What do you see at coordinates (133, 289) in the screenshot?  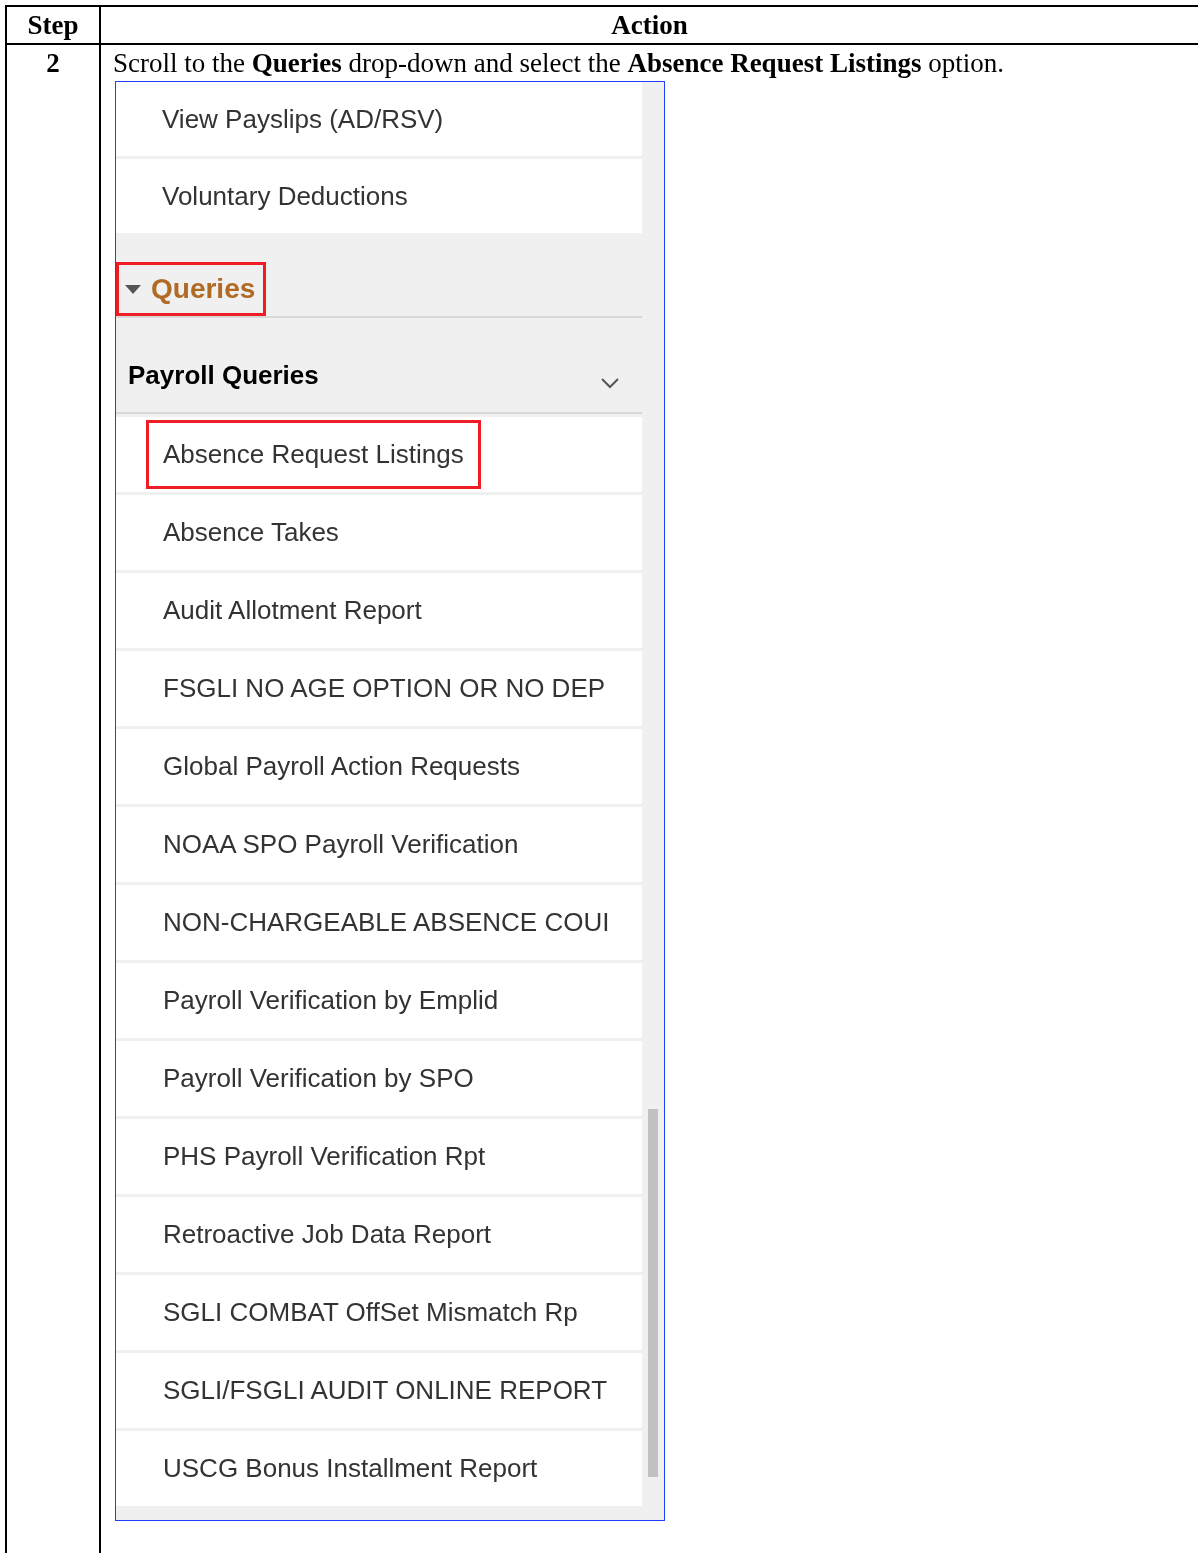 I see `caret-icon` at bounding box center [133, 289].